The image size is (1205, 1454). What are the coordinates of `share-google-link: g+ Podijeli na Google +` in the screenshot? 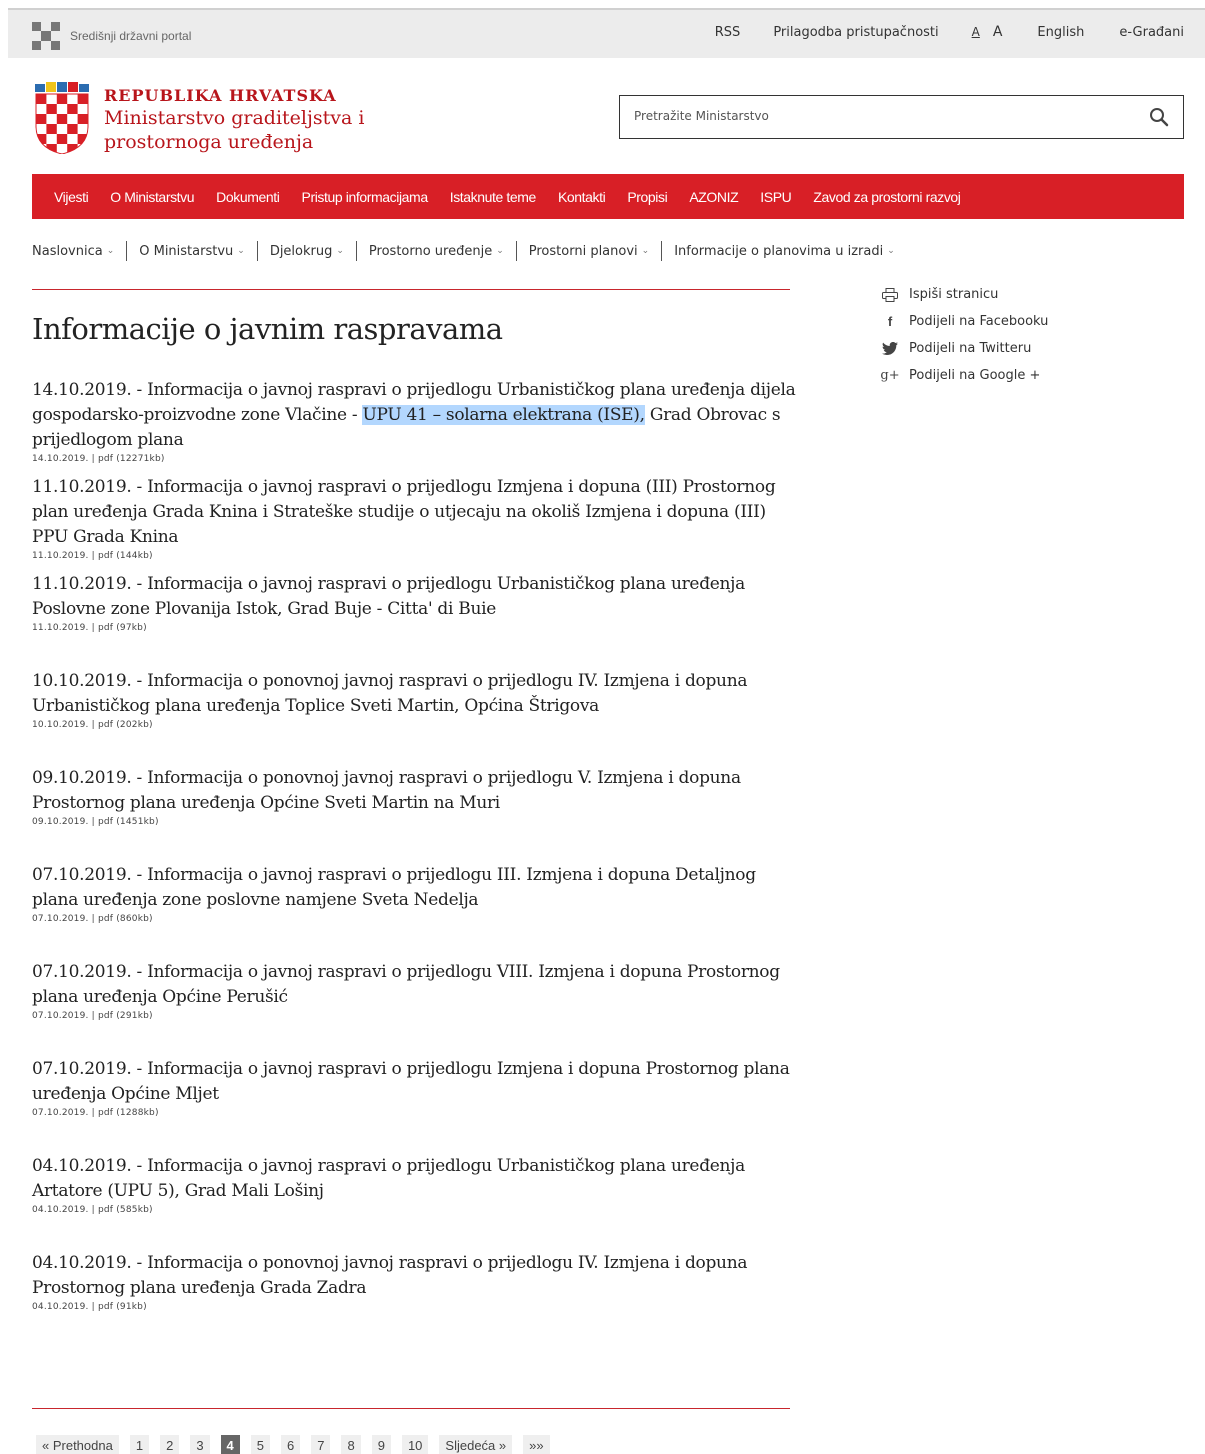 It's located at (964, 375).